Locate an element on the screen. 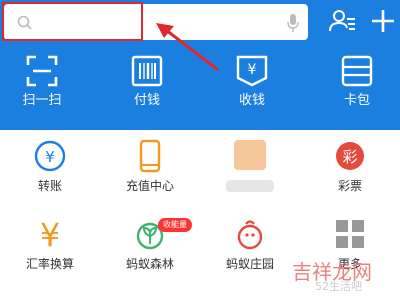  receive-glyph: ¥ is located at coordinates (252, 70).